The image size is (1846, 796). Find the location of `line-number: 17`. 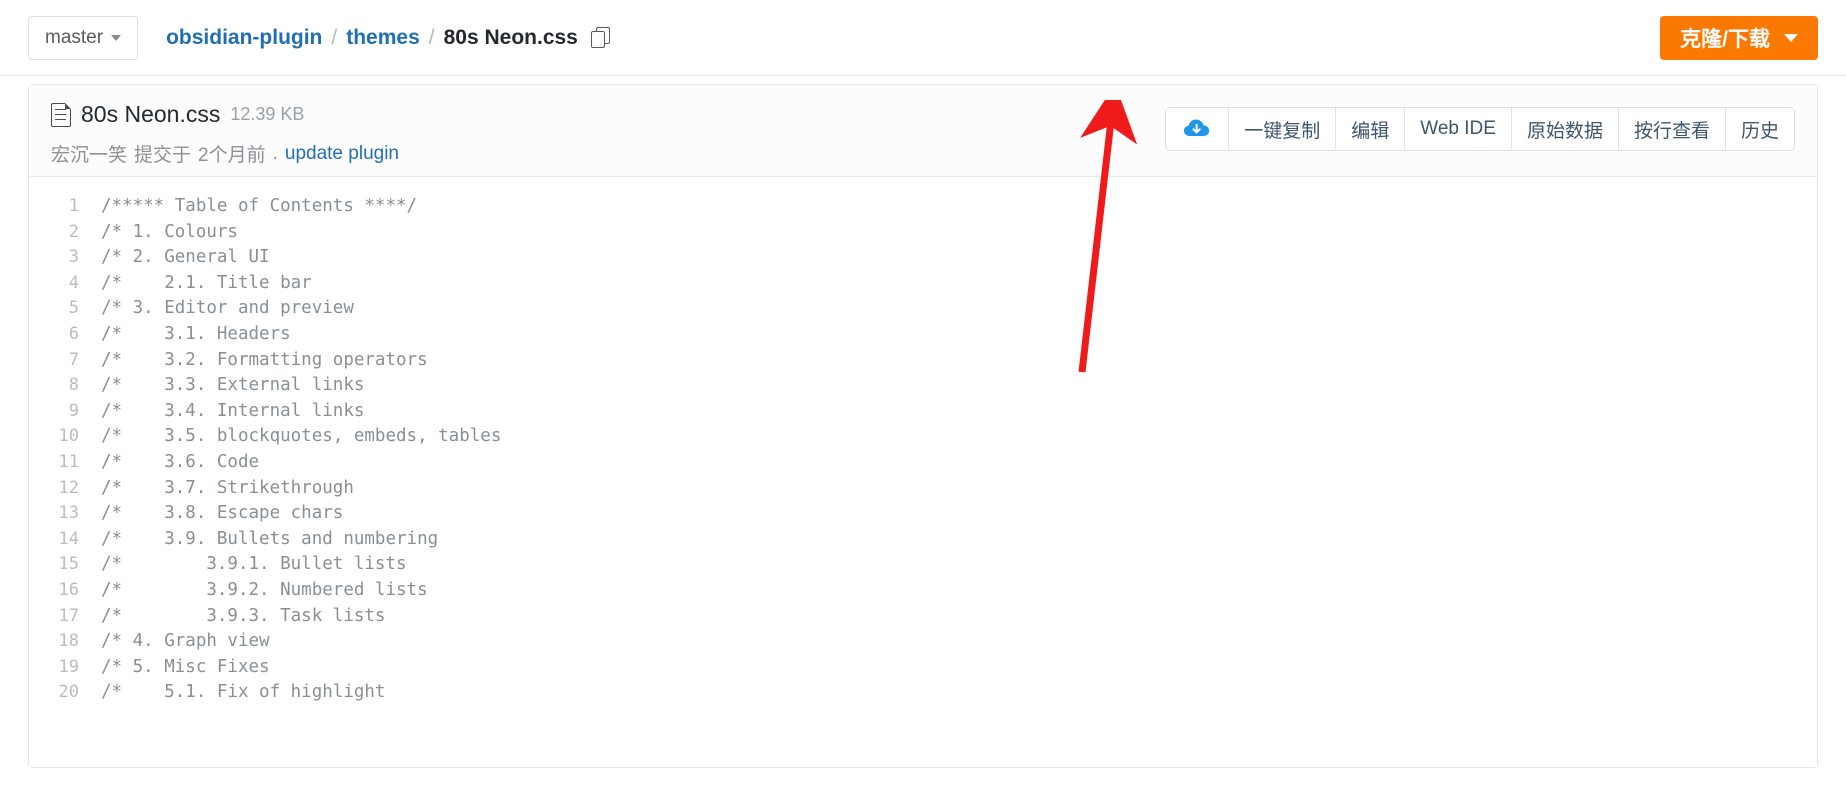

line-number: 17 is located at coordinates (65, 617).